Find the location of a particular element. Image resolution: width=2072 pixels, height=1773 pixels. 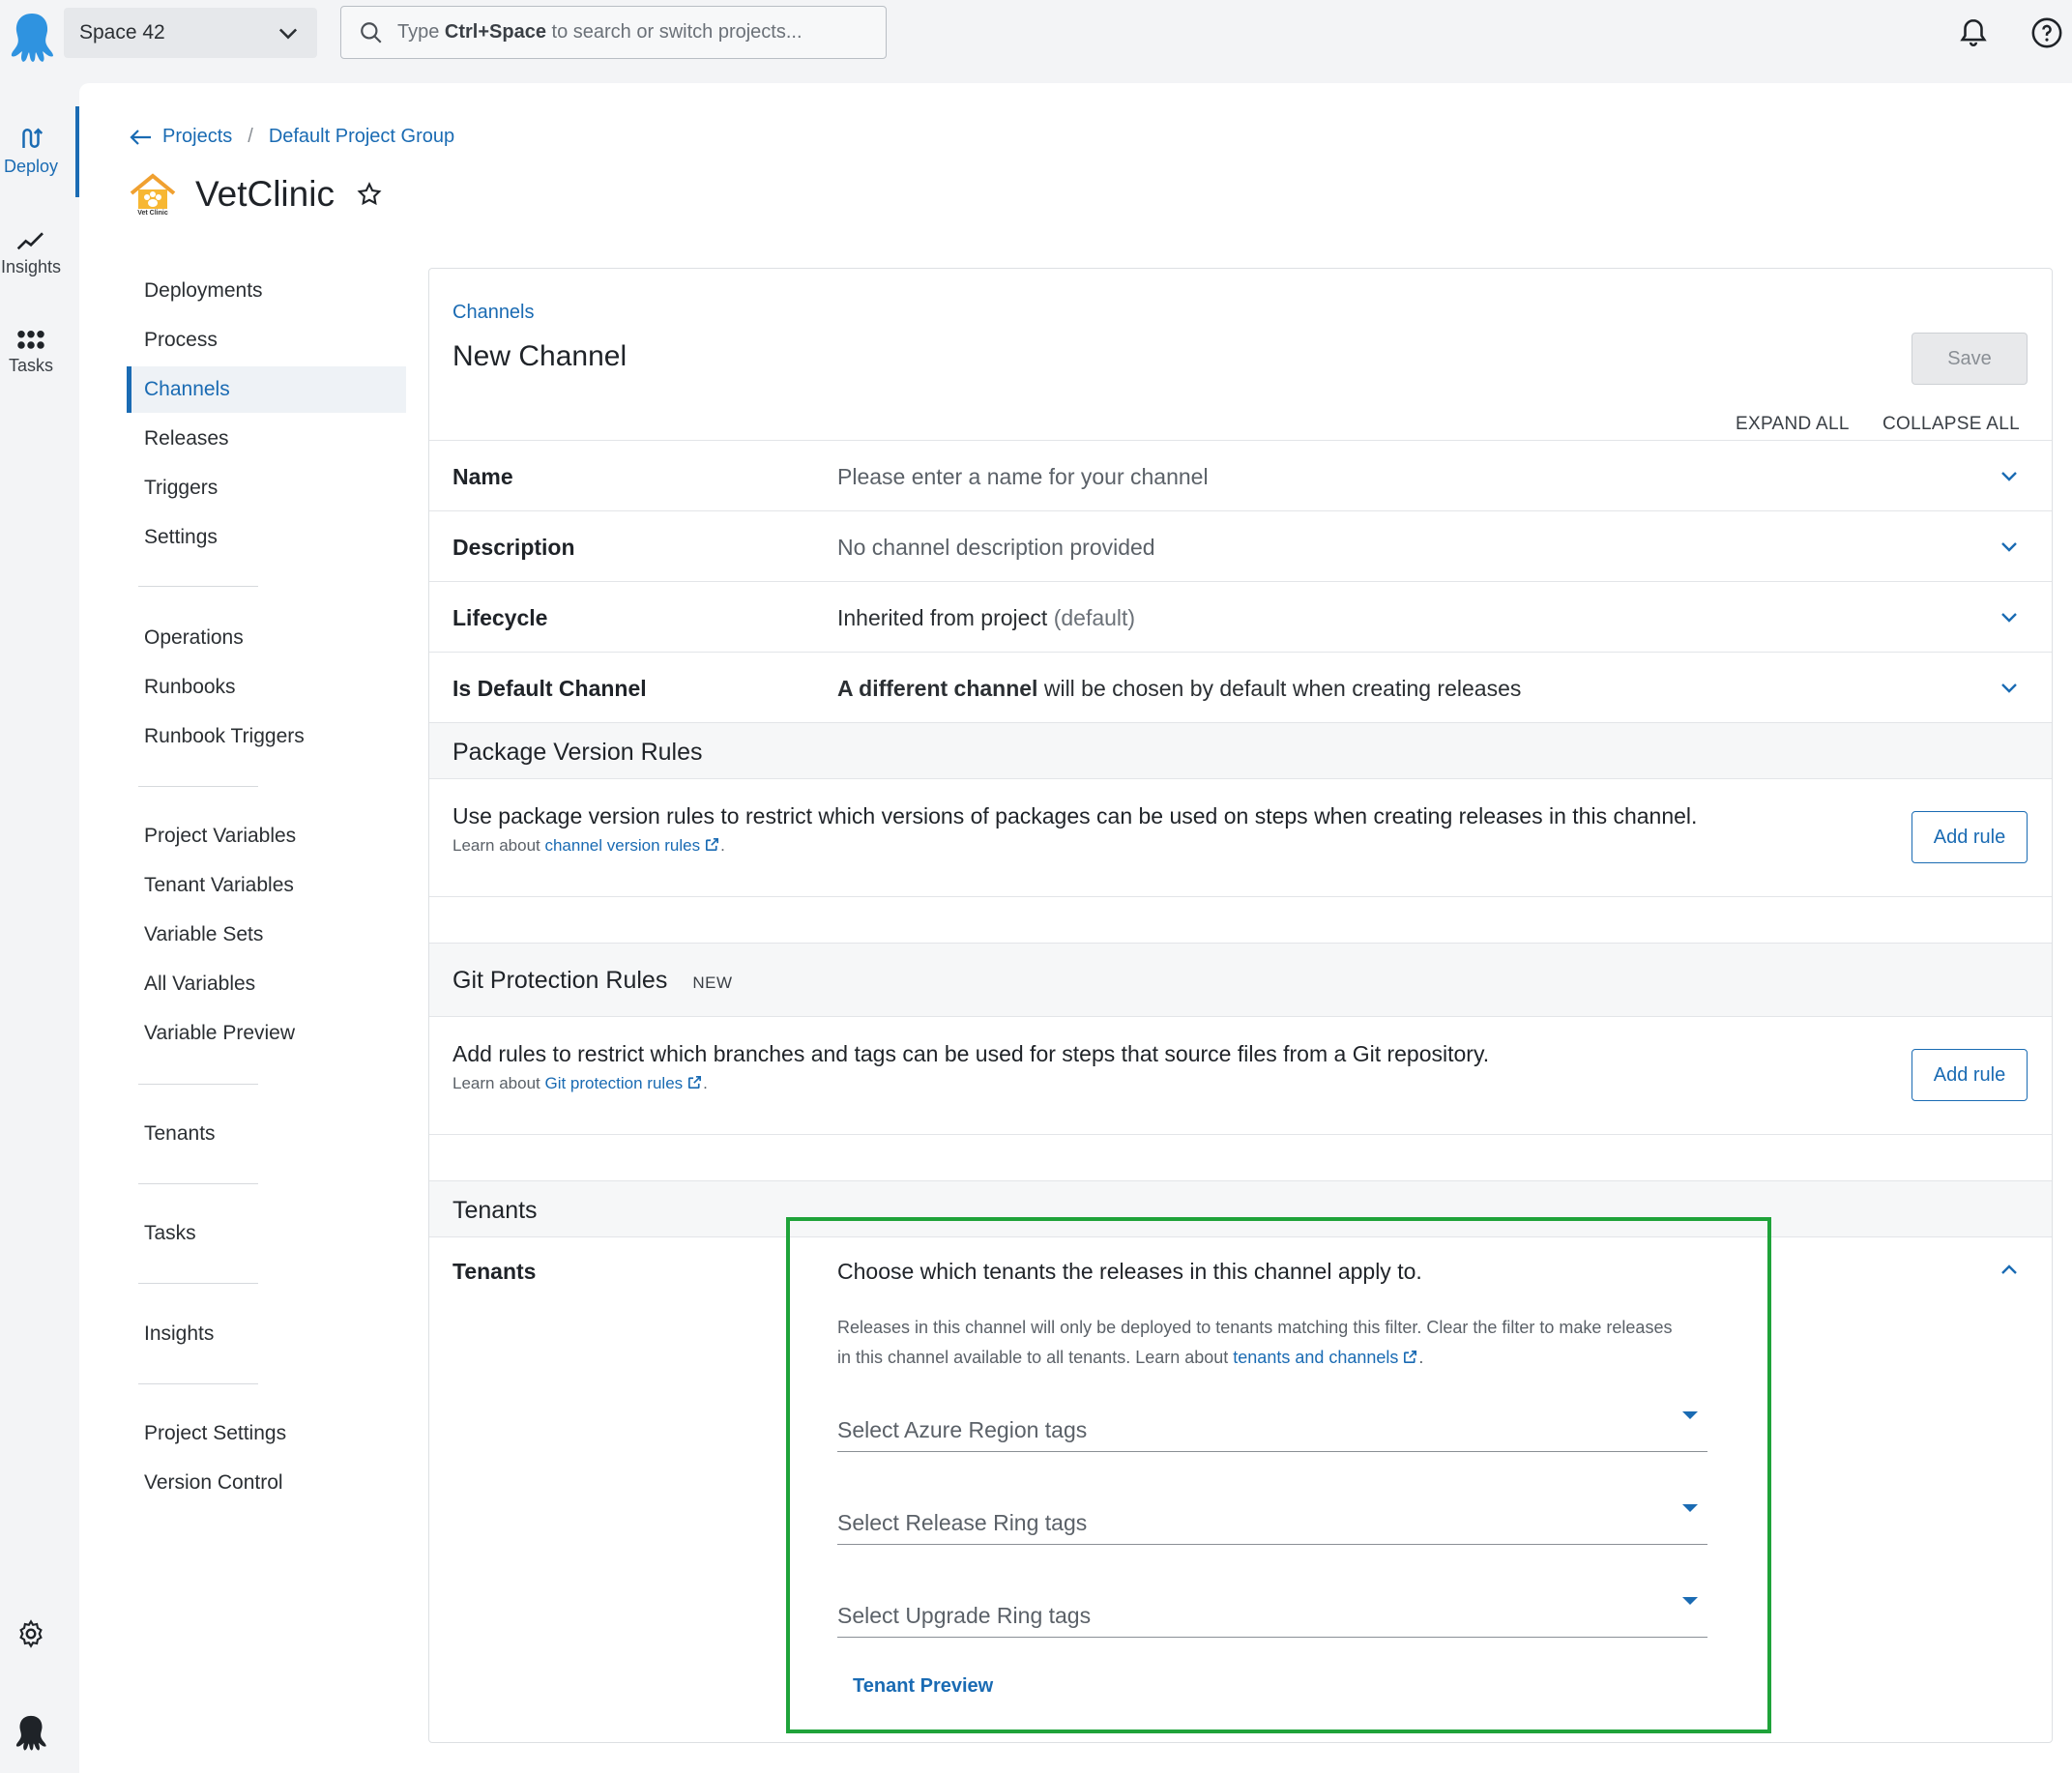

project-header: Vet Clinic VetClinic is located at coordinates (256, 194).